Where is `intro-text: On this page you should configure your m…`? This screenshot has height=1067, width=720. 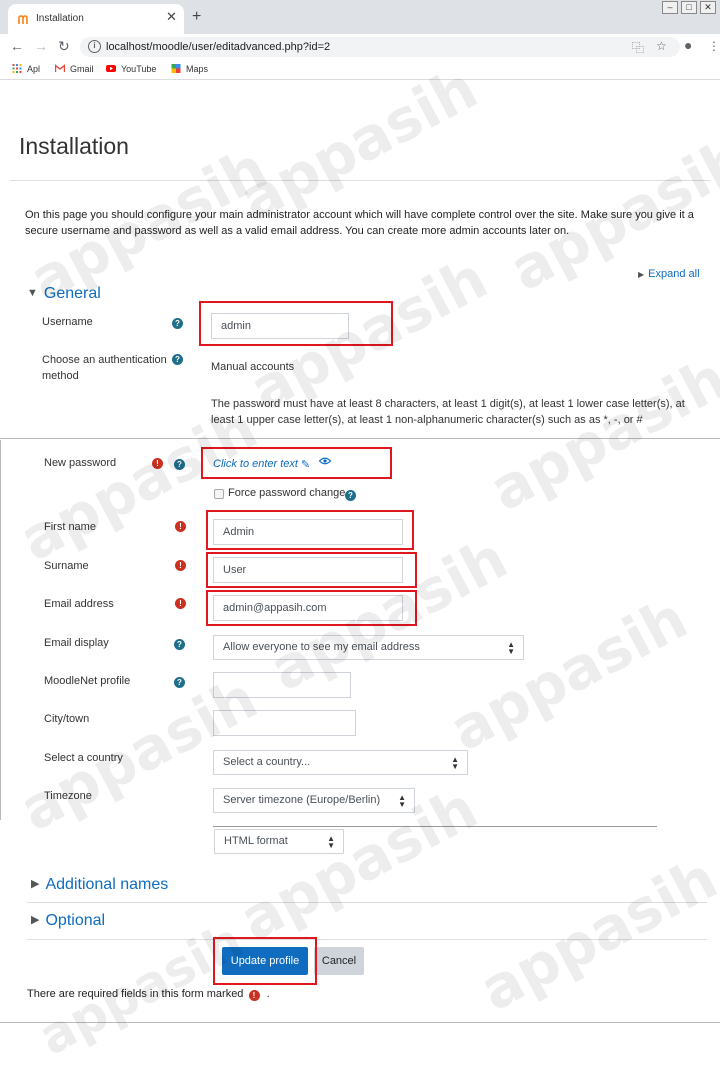 intro-text: On this page you should configure your m… is located at coordinates (359, 223).